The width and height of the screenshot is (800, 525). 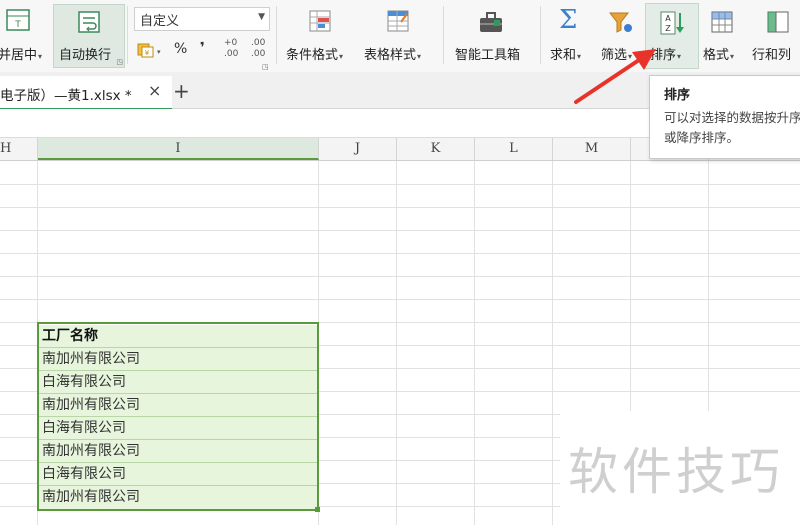 I want to click on column-header-l: L, so click(x=514, y=149).